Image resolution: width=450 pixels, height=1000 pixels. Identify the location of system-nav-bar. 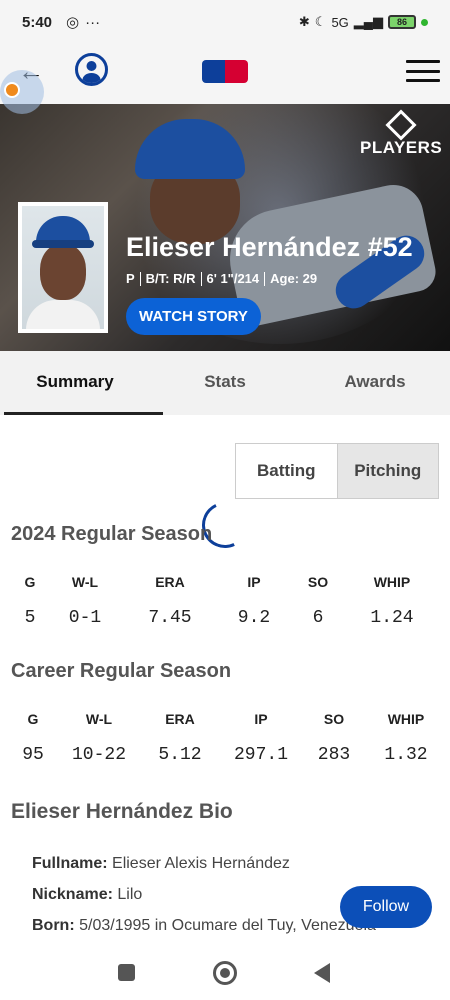
(225, 972).